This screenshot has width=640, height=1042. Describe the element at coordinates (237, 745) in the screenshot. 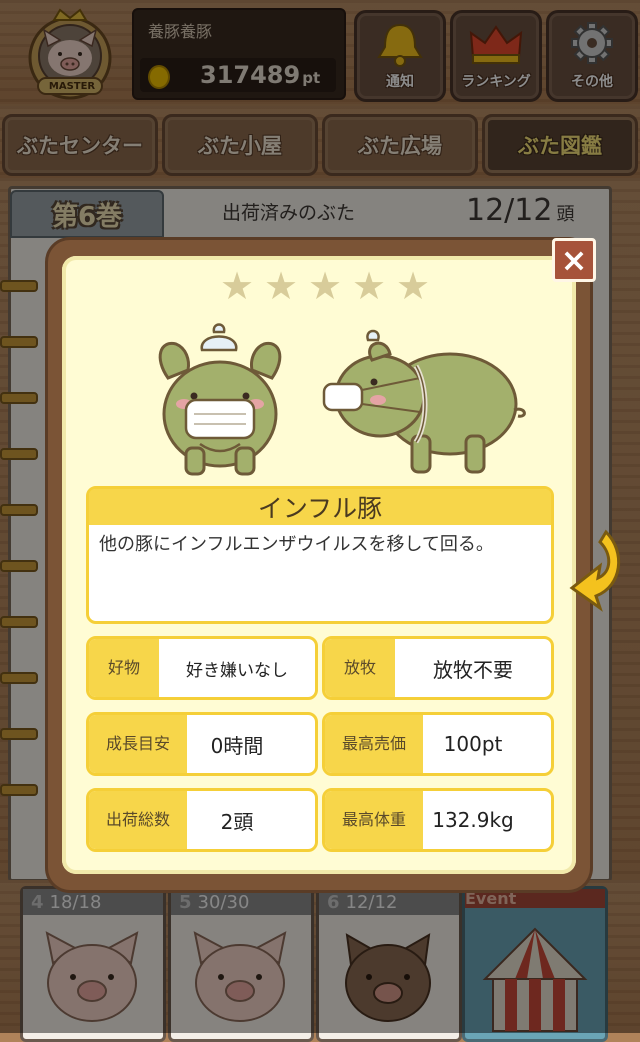

I see `info-value: 0時間` at that location.